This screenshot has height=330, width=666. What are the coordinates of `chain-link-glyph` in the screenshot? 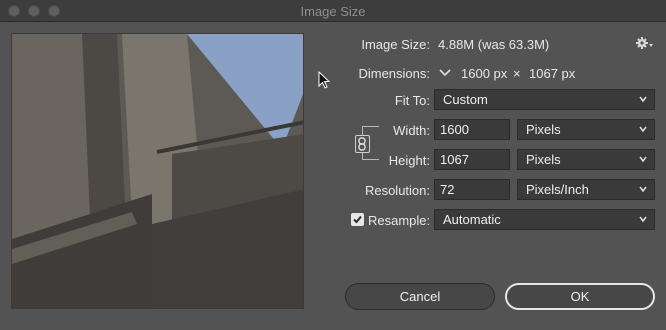 It's located at (362, 144).